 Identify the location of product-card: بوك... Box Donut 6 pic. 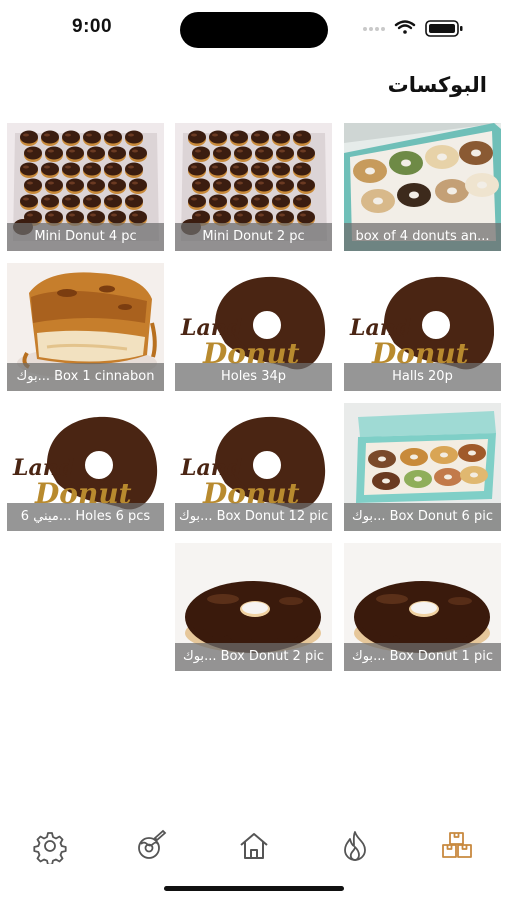
(422, 467).